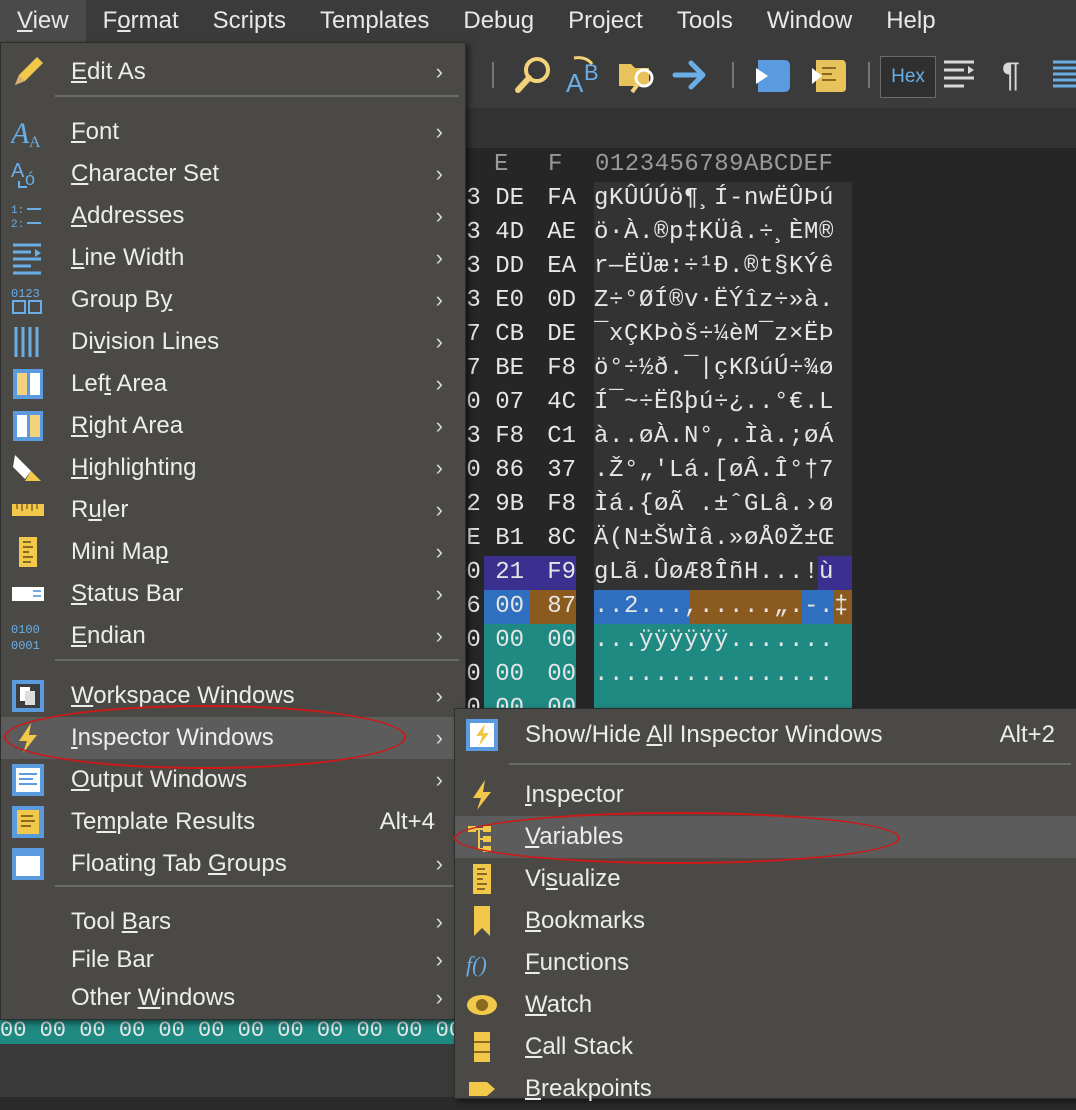 Image resolution: width=1076 pixels, height=1110 pixels. What do you see at coordinates (723, 505) in the screenshot?
I see `ascii-cell: Ìá.{øÃ .±ˆGLâ.›ø` at bounding box center [723, 505].